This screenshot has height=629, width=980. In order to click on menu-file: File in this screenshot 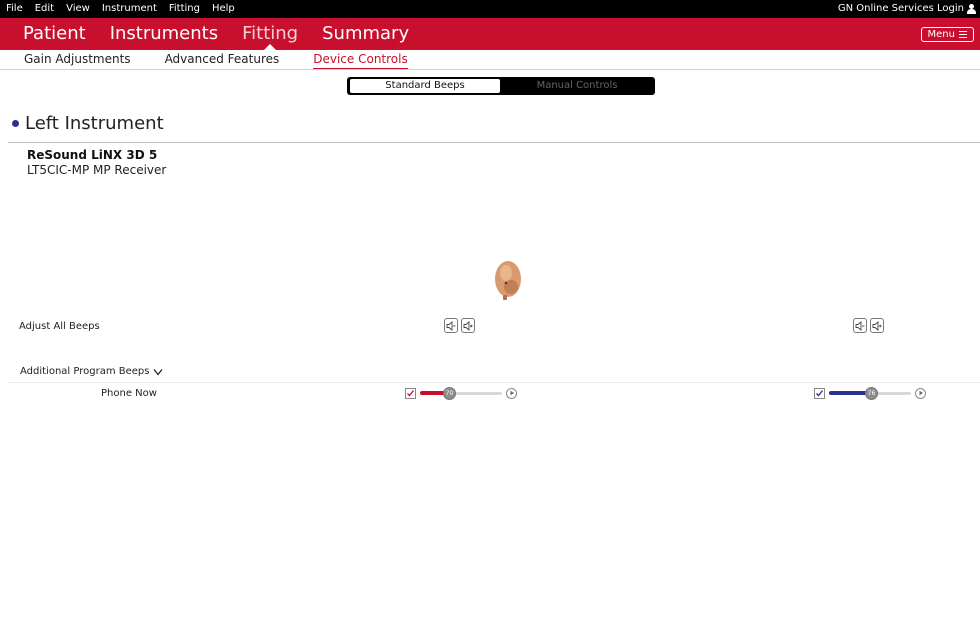, I will do `click(14, 8)`.